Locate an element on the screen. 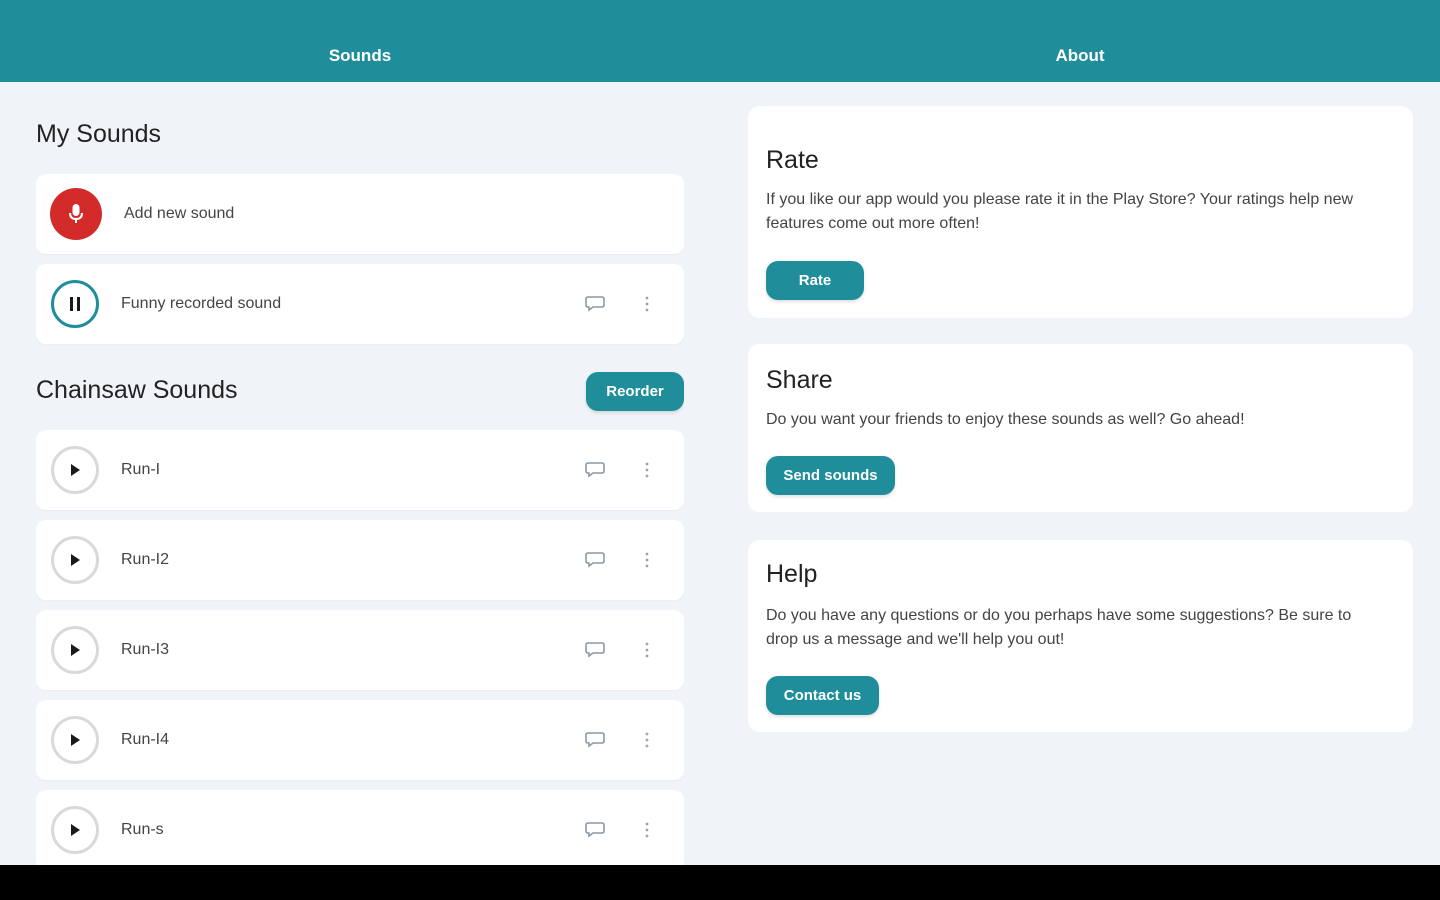  add-new-sound-label: Add new sound is located at coordinates (179, 213).